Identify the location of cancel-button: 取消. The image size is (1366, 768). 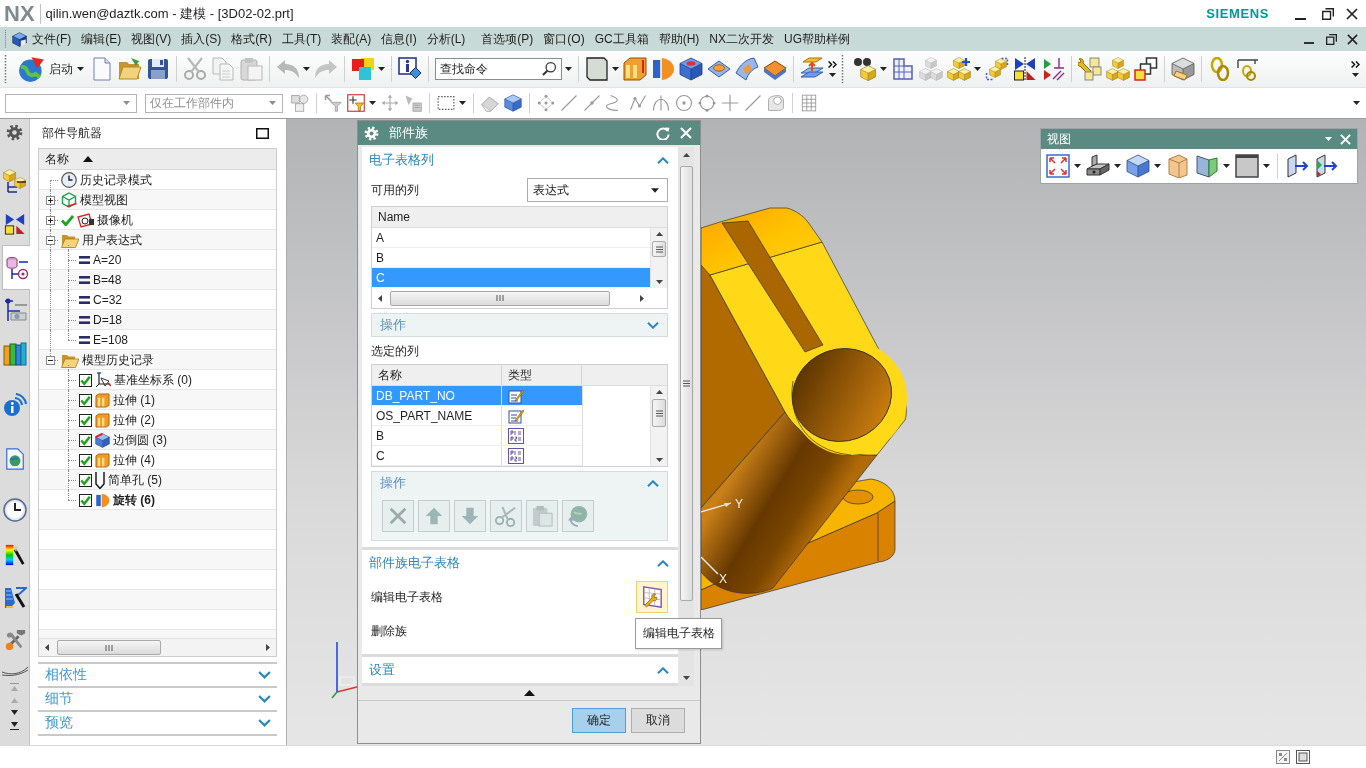
(658, 720).